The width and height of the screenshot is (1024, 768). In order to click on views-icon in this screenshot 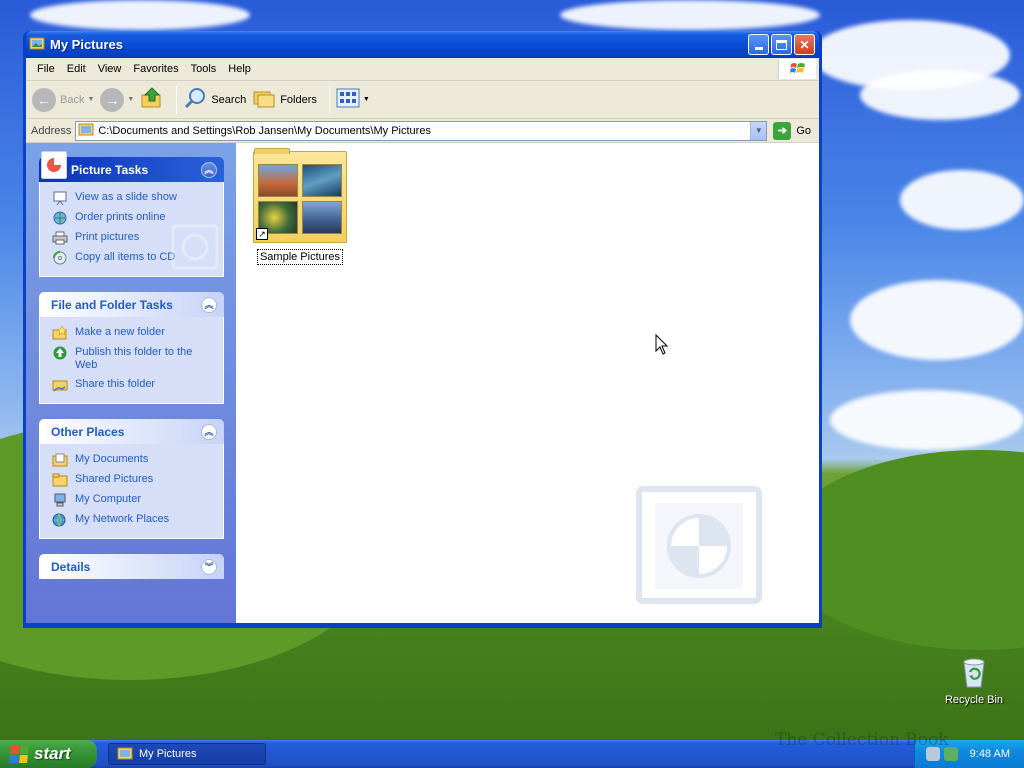, I will do `click(348, 99)`.